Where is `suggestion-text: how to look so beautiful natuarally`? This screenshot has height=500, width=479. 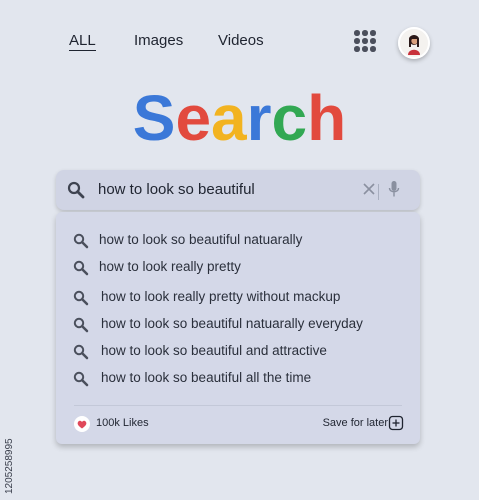 suggestion-text: how to look so beautiful natuarally is located at coordinates (201, 239).